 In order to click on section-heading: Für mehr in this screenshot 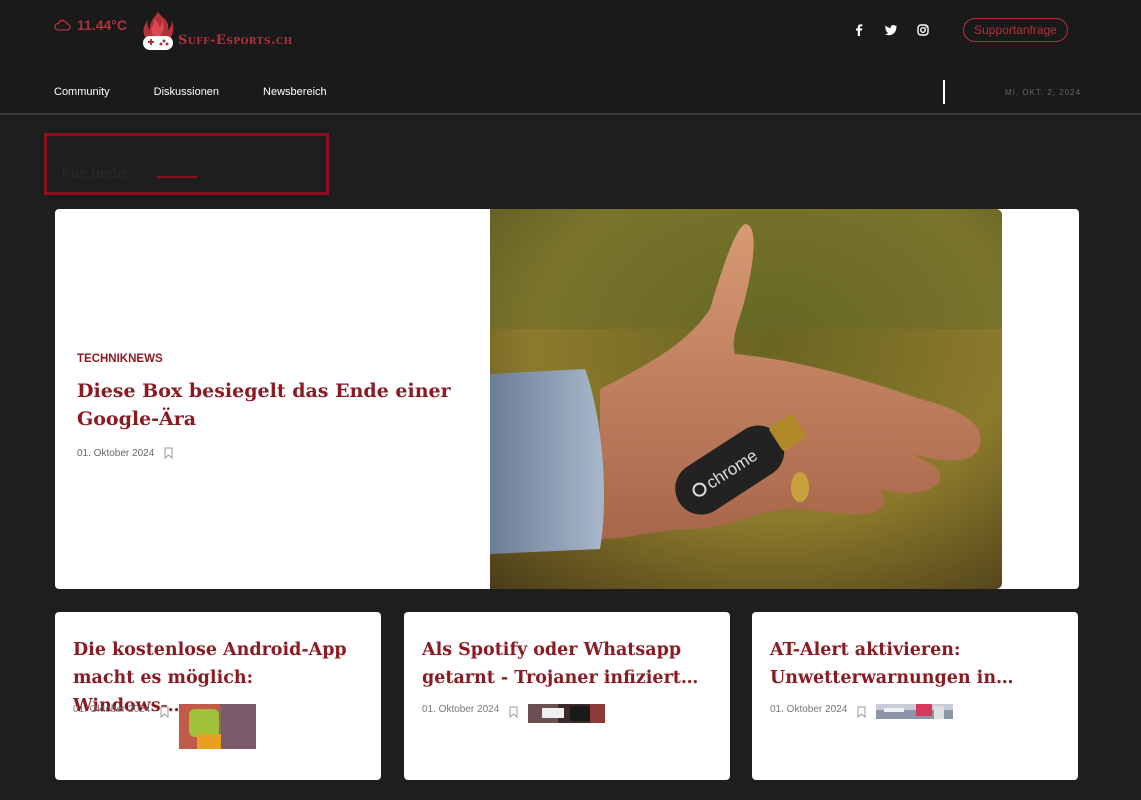, I will do `click(186, 164)`.